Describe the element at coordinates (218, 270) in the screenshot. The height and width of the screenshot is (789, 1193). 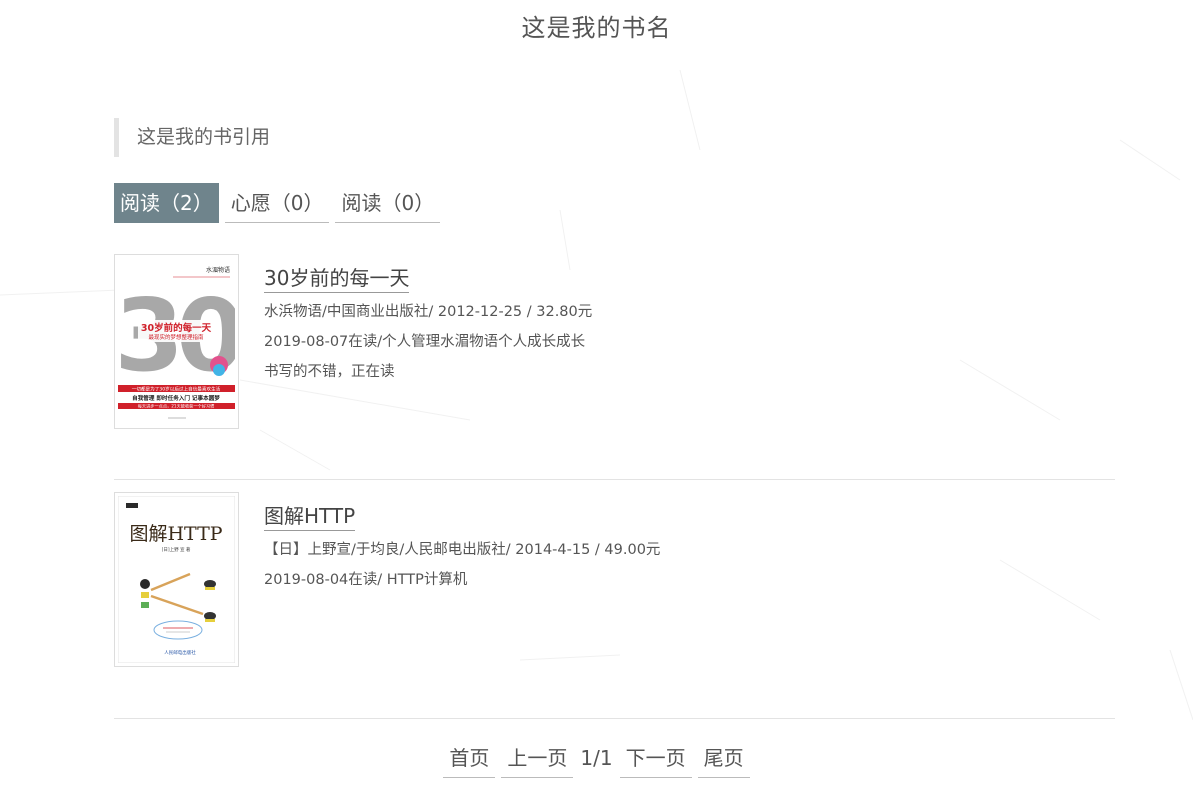
I see `svg-text: 水湄物语` at that location.